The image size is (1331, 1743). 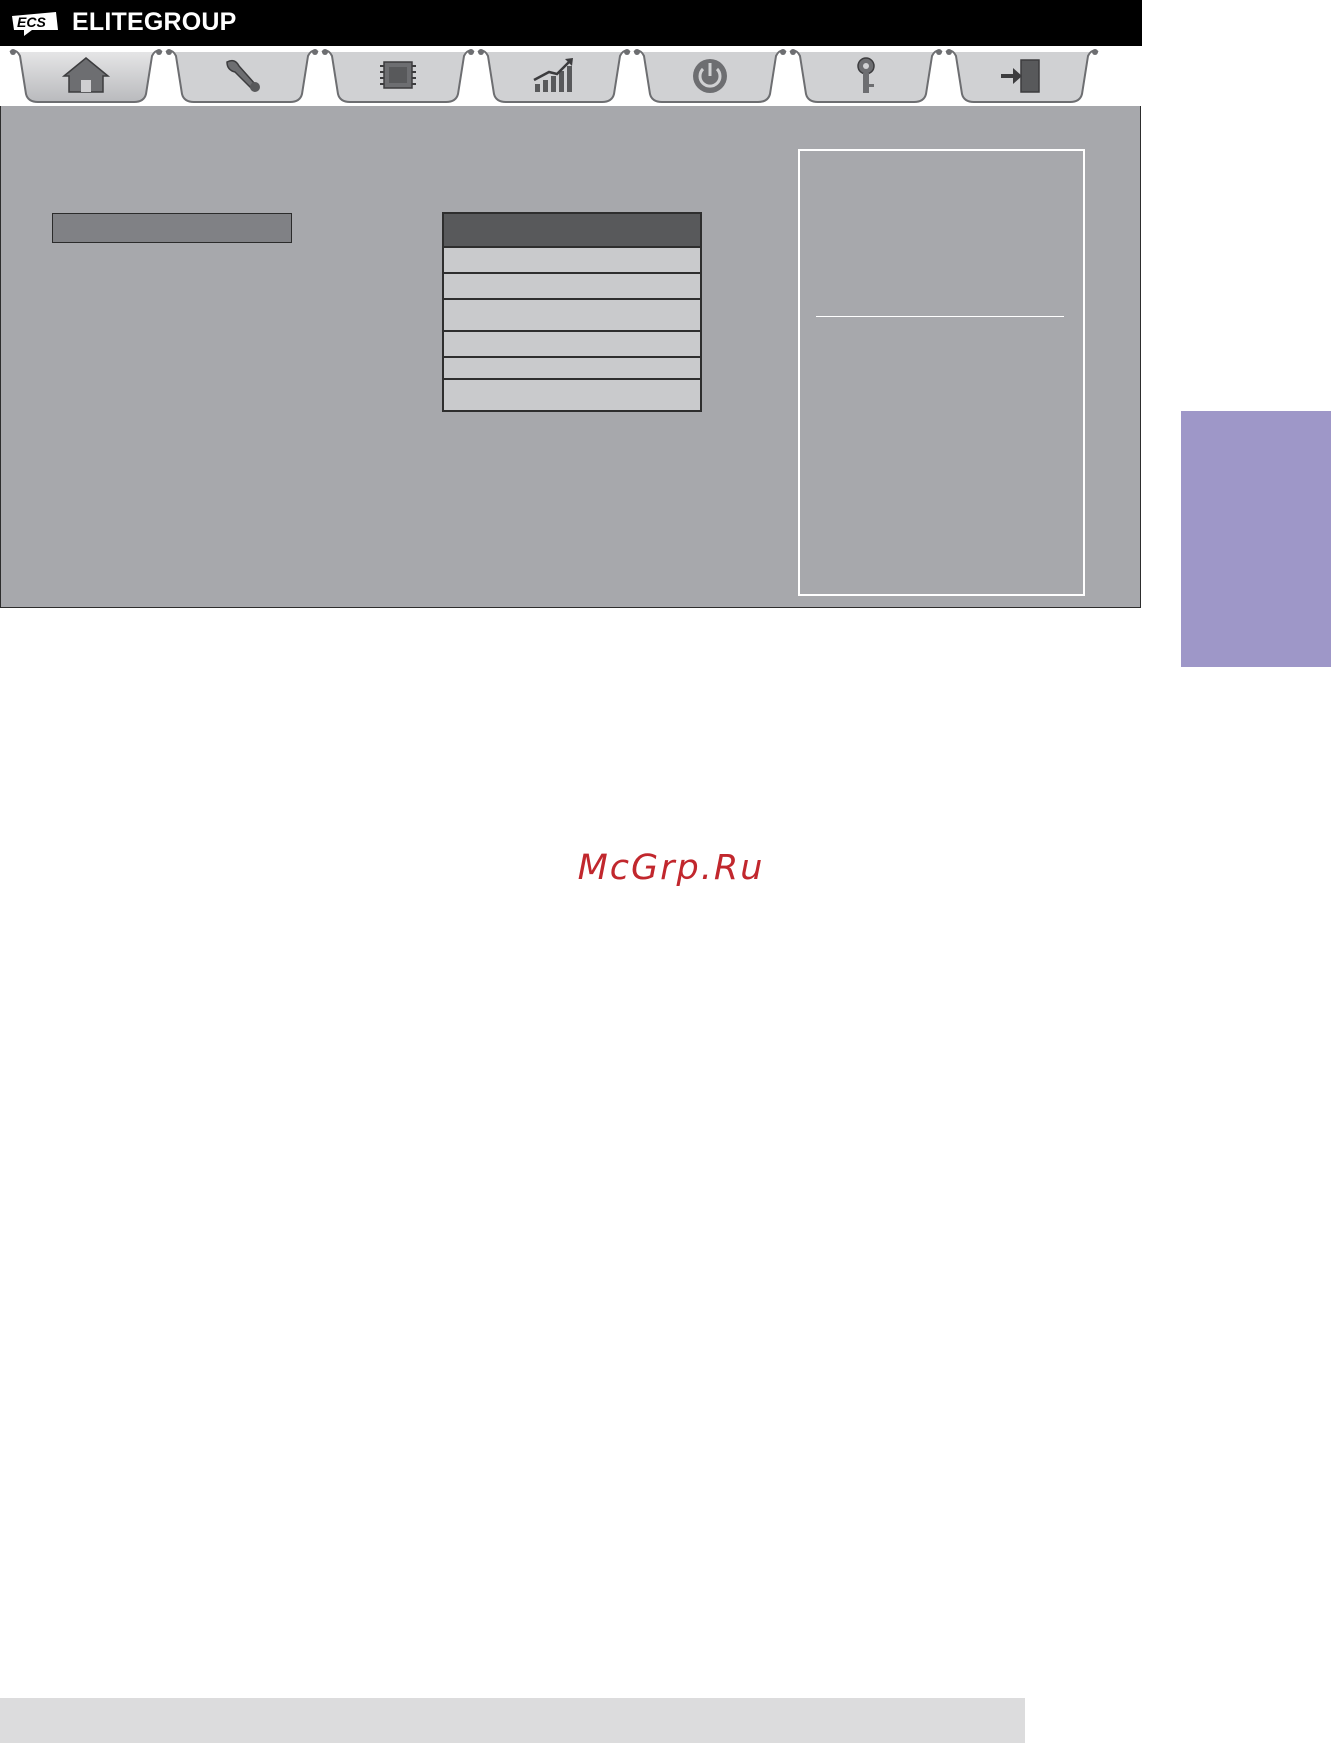 I want to click on tab-security, so click(x=866, y=76).